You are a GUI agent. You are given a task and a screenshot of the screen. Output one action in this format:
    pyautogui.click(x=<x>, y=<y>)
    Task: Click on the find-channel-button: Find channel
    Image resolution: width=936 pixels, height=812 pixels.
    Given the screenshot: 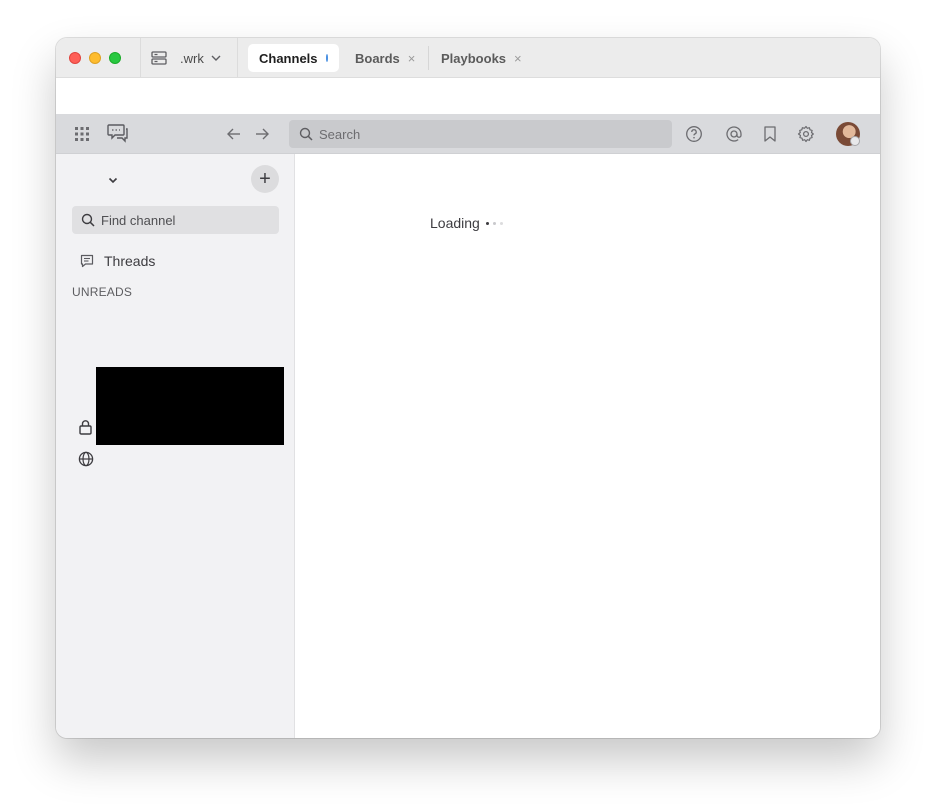 What is the action you would take?
    pyautogui.click(x=175, y=220)
    